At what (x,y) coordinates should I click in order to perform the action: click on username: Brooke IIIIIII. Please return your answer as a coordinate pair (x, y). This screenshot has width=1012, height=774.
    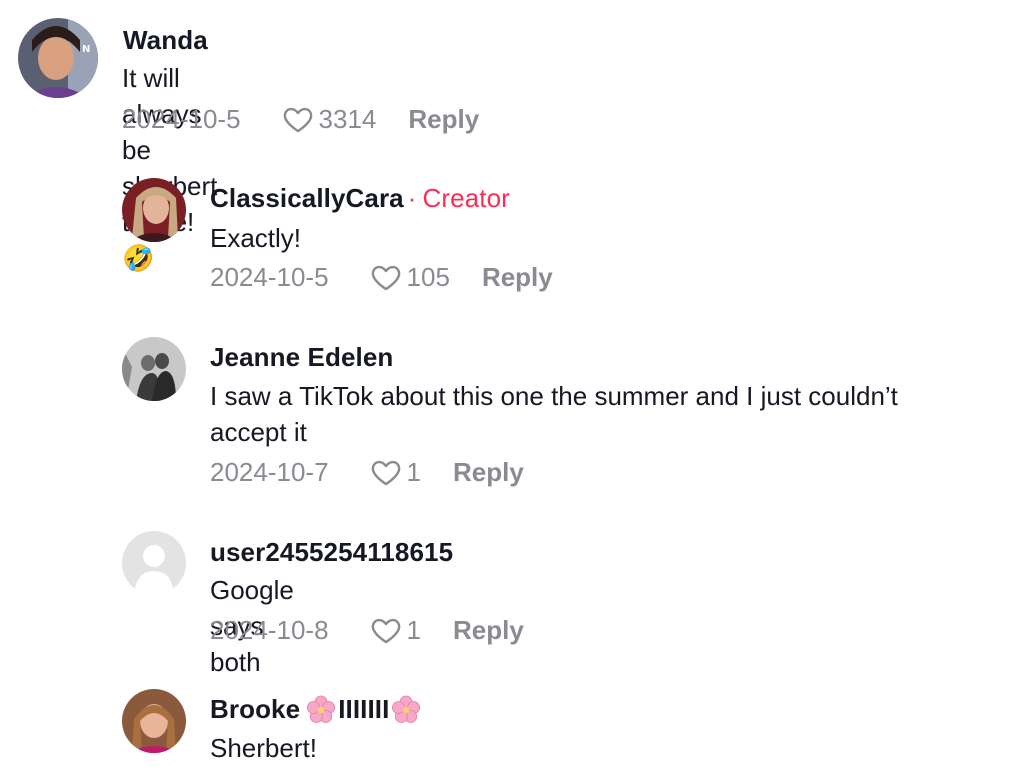
    Looking at the image, I should click on (315, 709).